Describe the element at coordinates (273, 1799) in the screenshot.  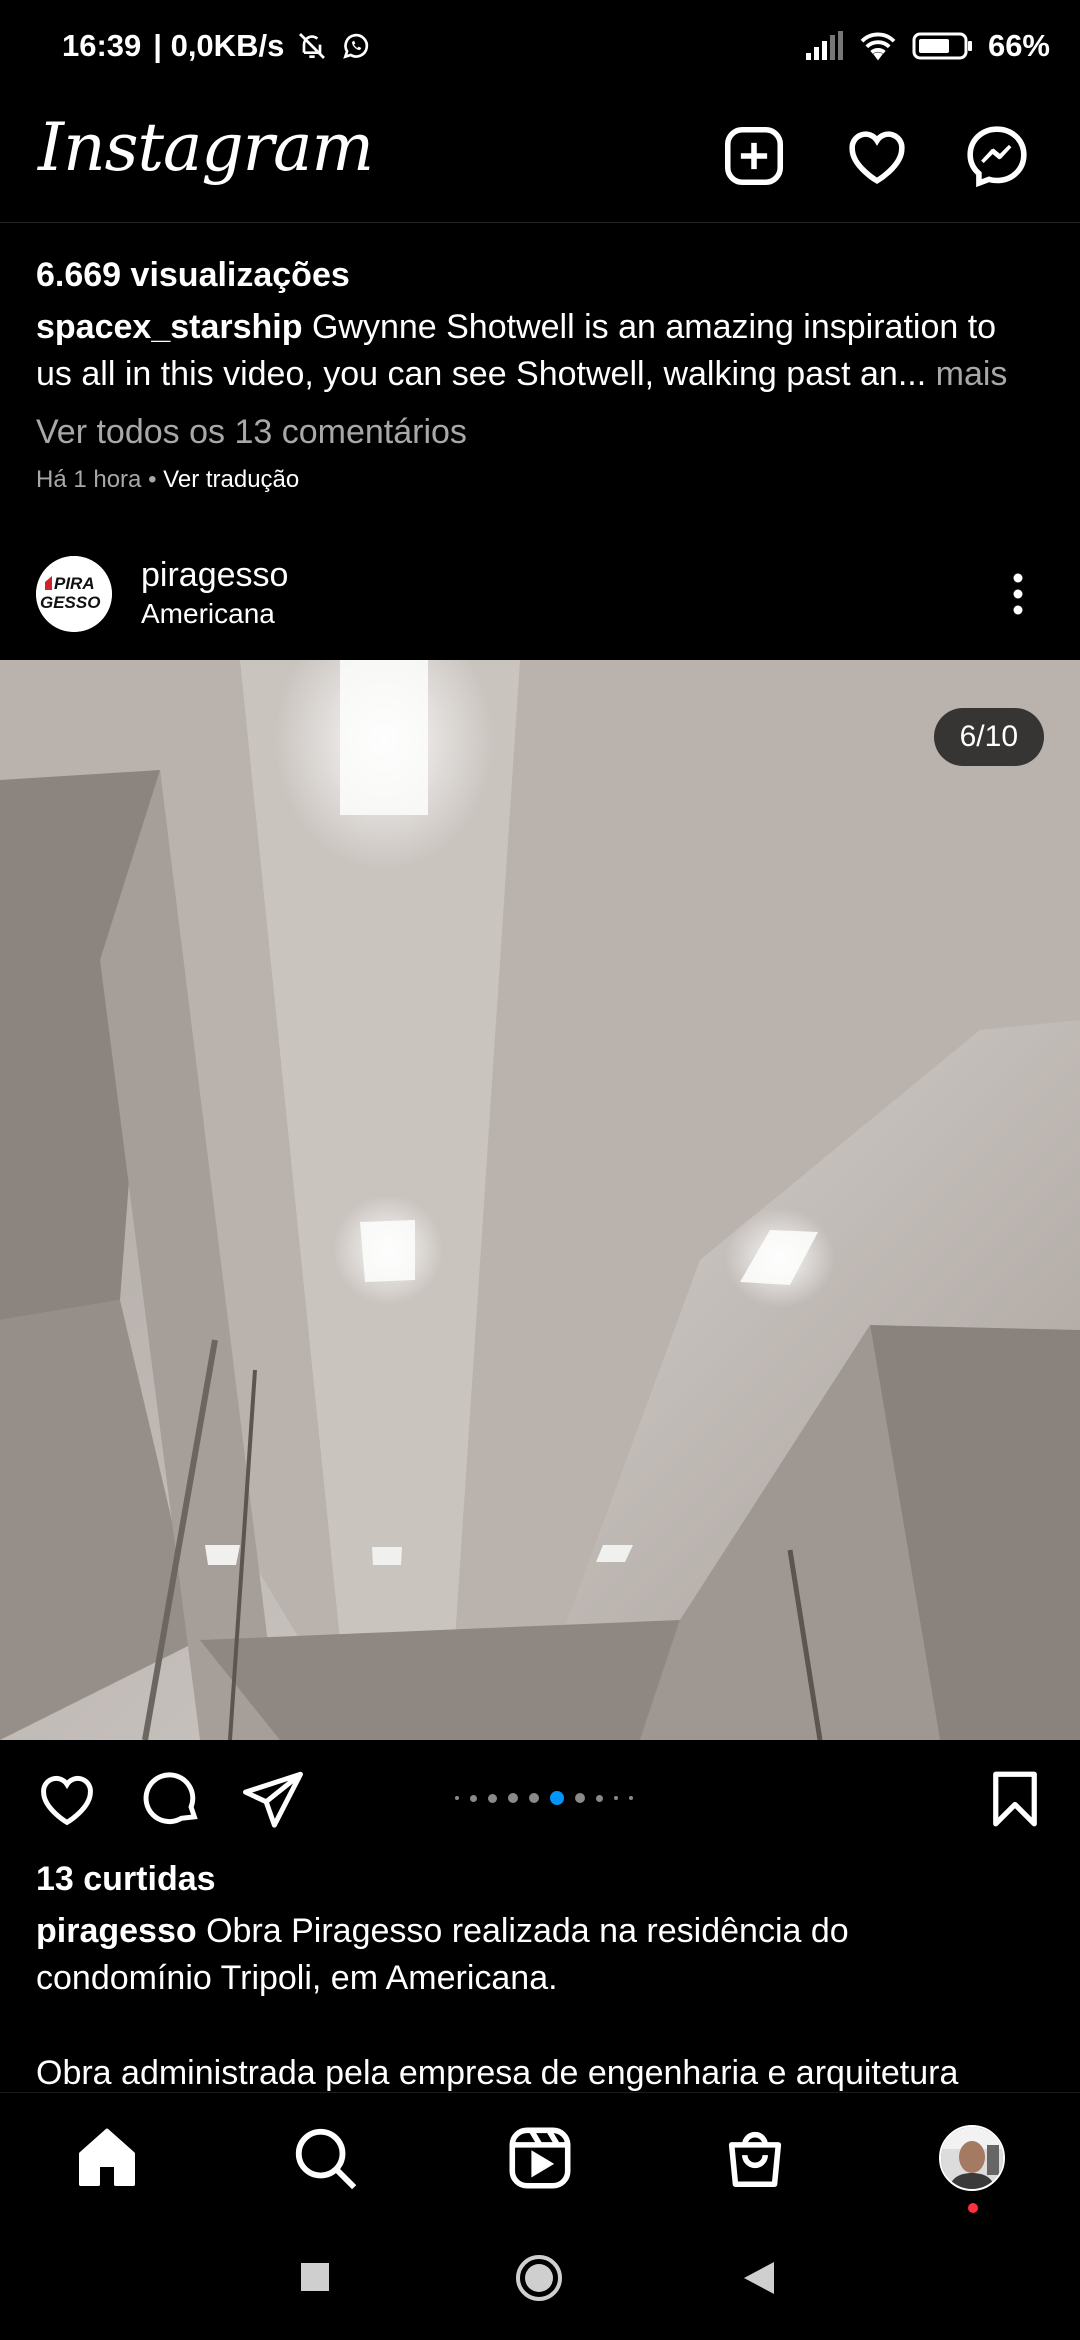
I see `share-send-icon` at that location.